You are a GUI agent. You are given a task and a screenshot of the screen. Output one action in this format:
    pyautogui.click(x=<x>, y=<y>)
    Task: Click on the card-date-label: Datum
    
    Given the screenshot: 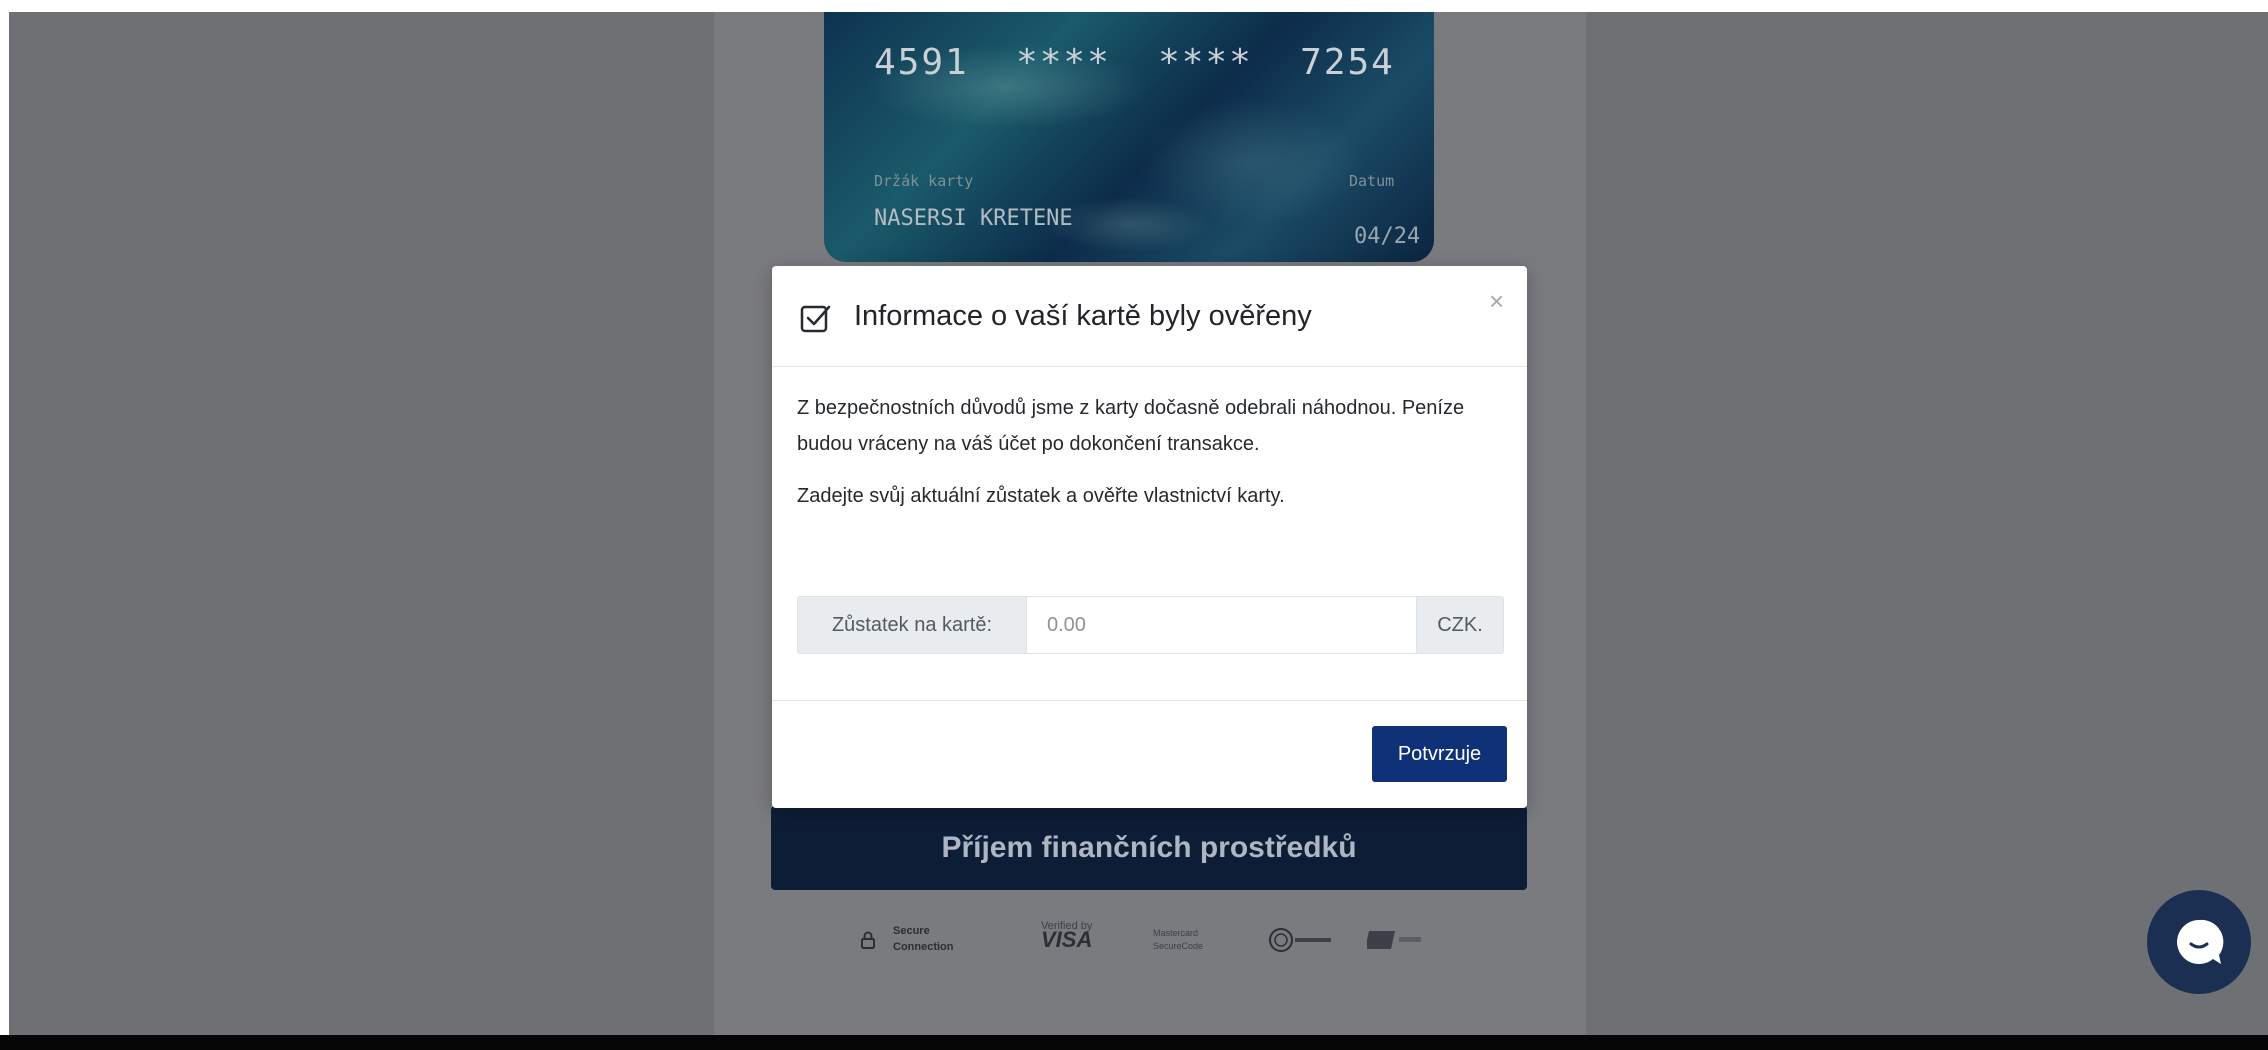 What is the action you would take?
    pyautogui.click(x=1372, y=181)
    